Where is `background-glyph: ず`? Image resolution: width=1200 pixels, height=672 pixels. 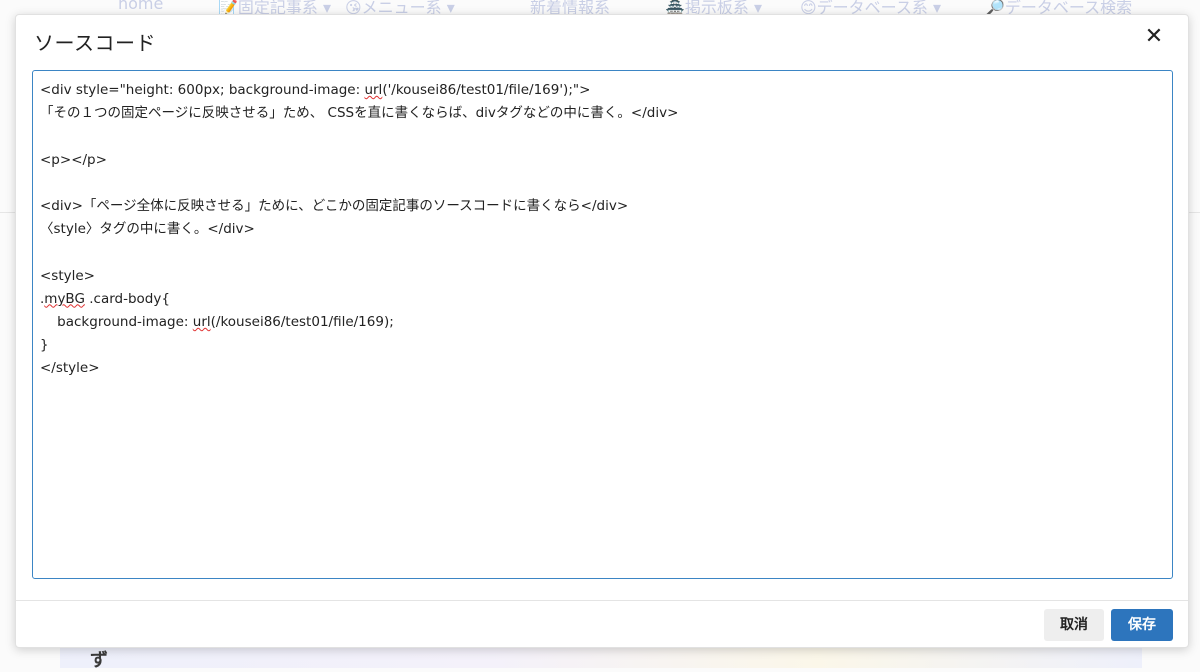 background-glyph: ず is located at coordinates (99, 660).